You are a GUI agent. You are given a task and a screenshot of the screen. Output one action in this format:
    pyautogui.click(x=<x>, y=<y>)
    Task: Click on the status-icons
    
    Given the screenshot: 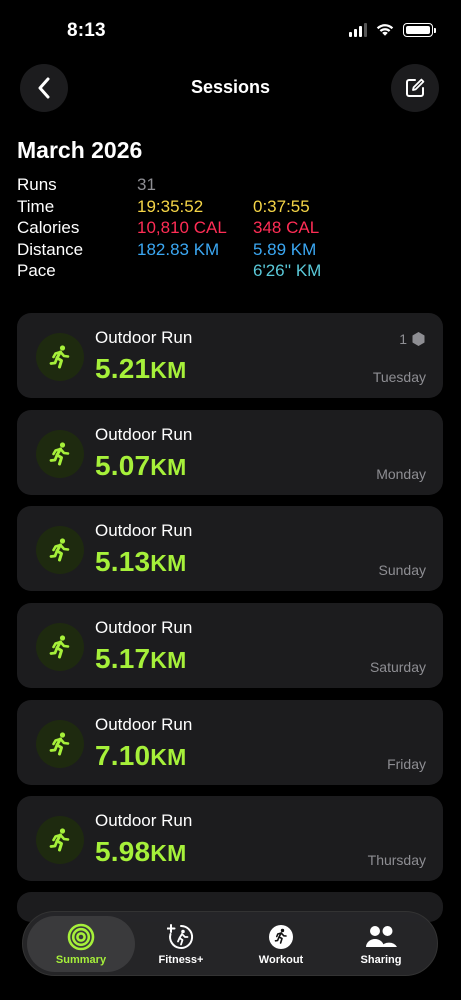 What is the action you would take?
    pyautogui.click(x=392, y=29)
    